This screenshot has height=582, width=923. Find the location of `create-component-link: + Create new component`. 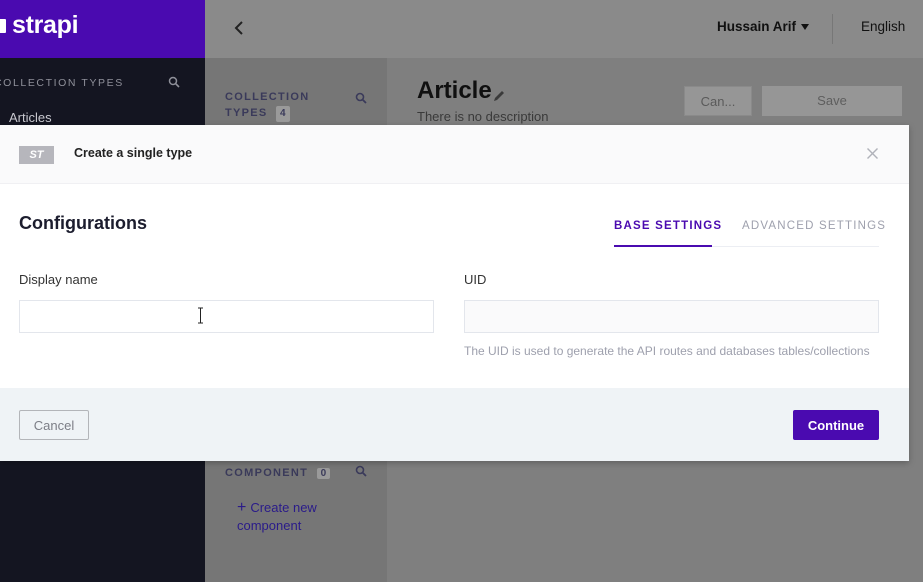

create-component-link: + Create new component is located at coordinates (297, 517).